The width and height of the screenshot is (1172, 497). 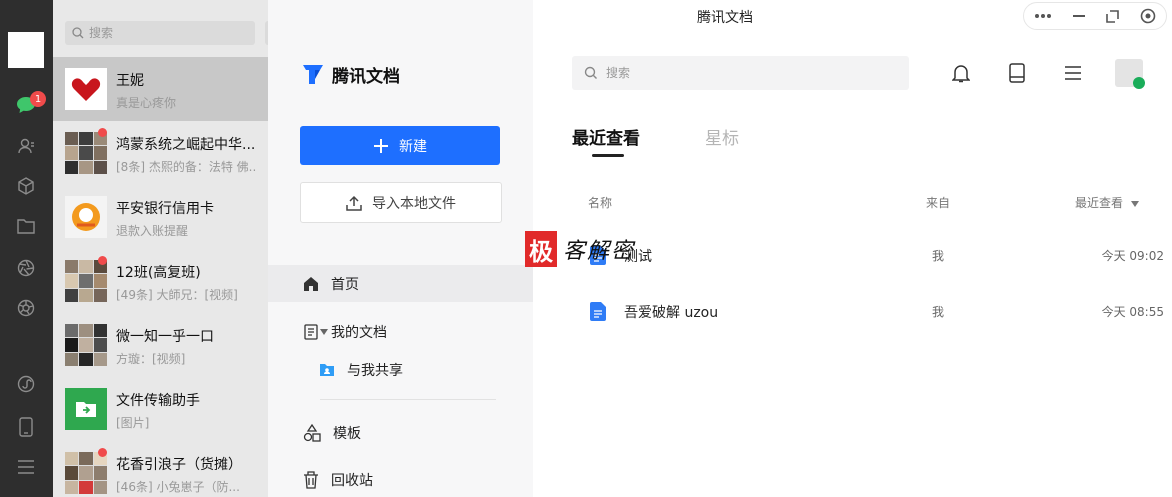 I want to click on file-transfer-avatar, so click(x=86, y=409).